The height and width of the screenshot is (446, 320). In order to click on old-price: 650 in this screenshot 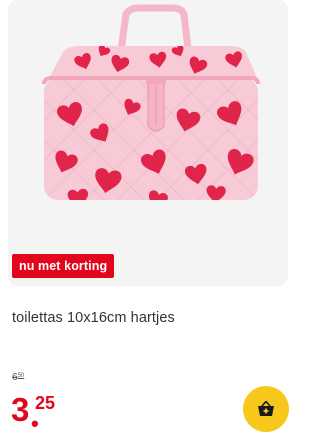, I will do `click(18, 377)`.